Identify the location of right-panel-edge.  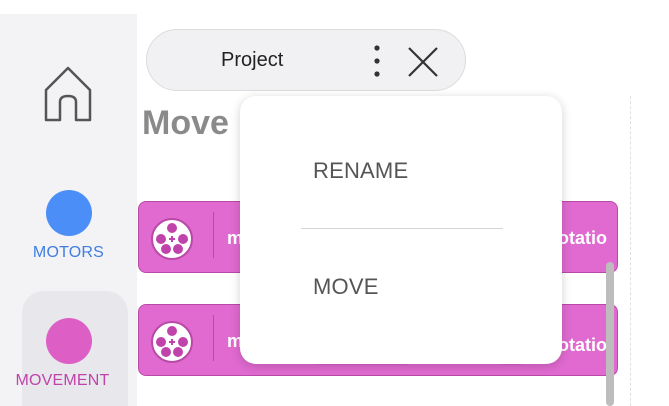
(649, 251).